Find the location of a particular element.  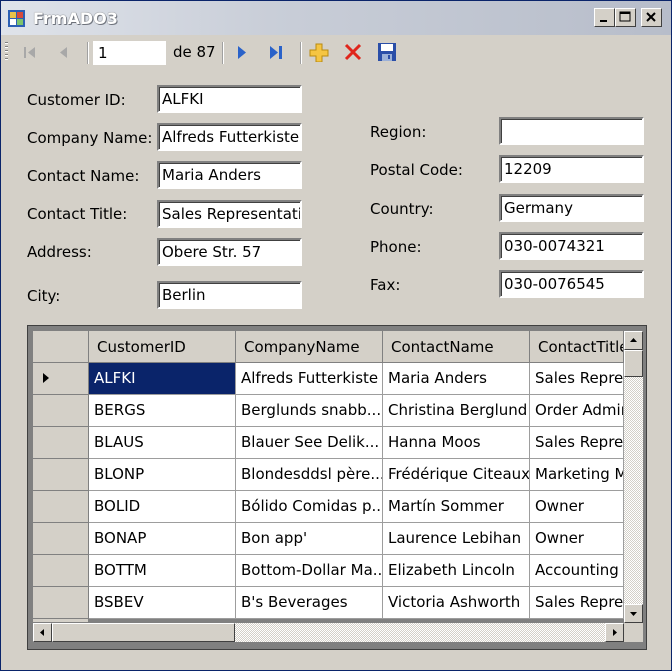

save-button is located at coordinates (387, 52).